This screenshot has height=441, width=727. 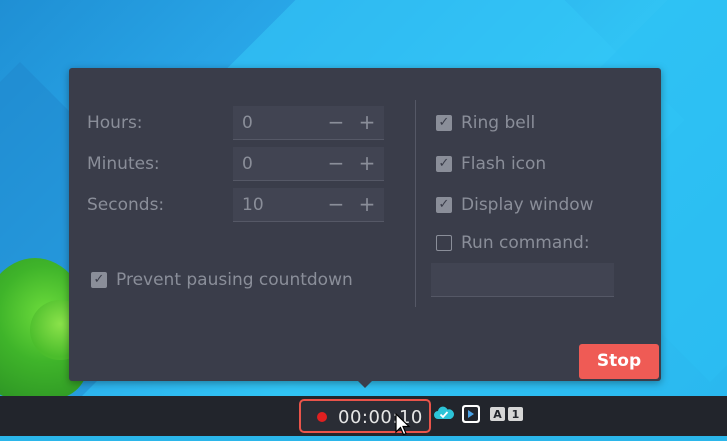 I want to click on minutes-increment-button: +, so click(x=367, y=163).